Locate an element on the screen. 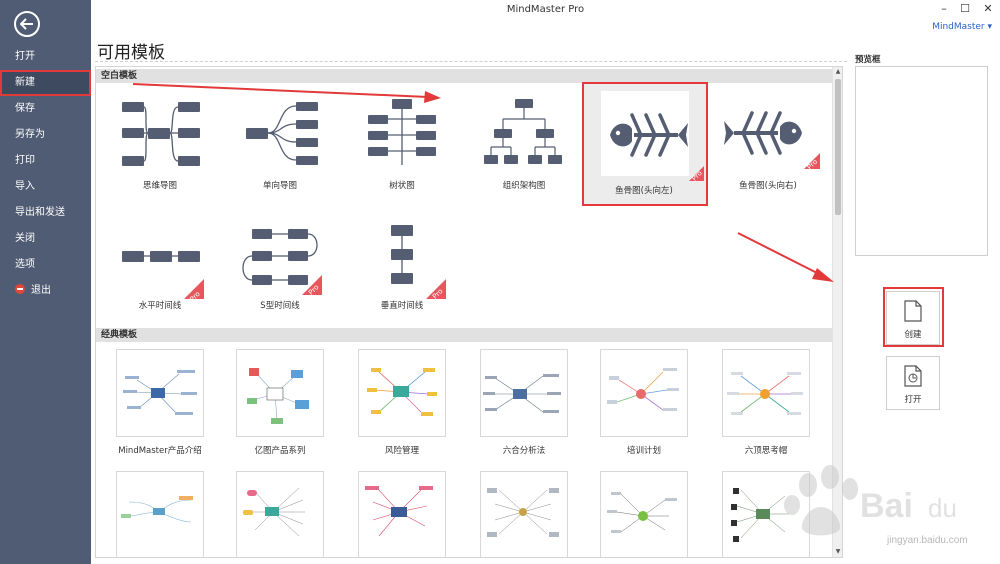 The width and height of the screenshot is (1000, 564). template-card: 风险管理 is located at coordinates (402, 404).